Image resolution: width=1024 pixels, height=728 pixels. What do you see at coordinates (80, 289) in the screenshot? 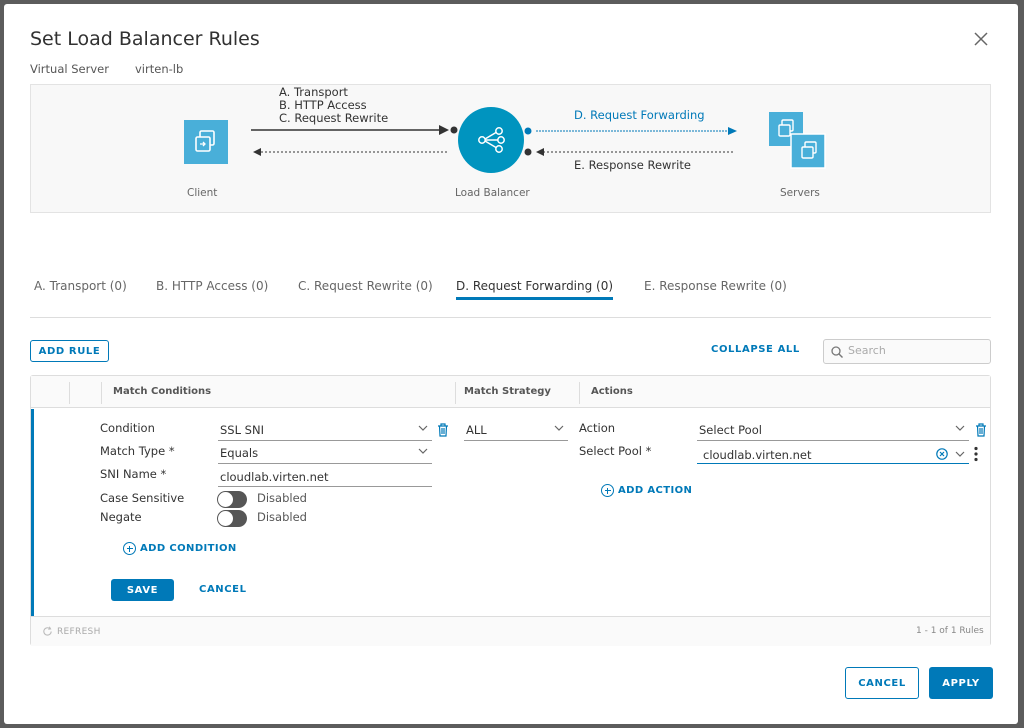
I see `tab-transport: A. Transport (0)` at bounding box center [80, 289].